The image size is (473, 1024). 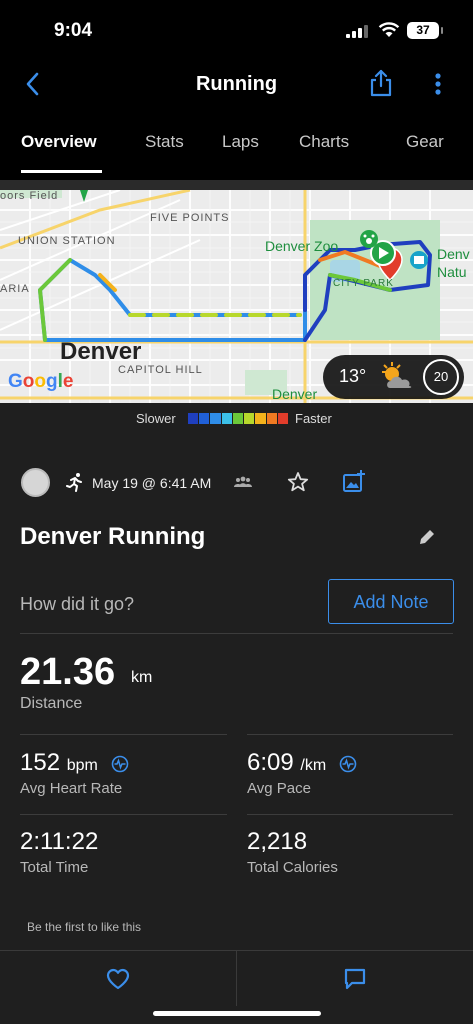 What do you see at coordinates (15, 289) in the screenshot?
I see `map-label-aria: ARIA` at bounding box center [15, 289].